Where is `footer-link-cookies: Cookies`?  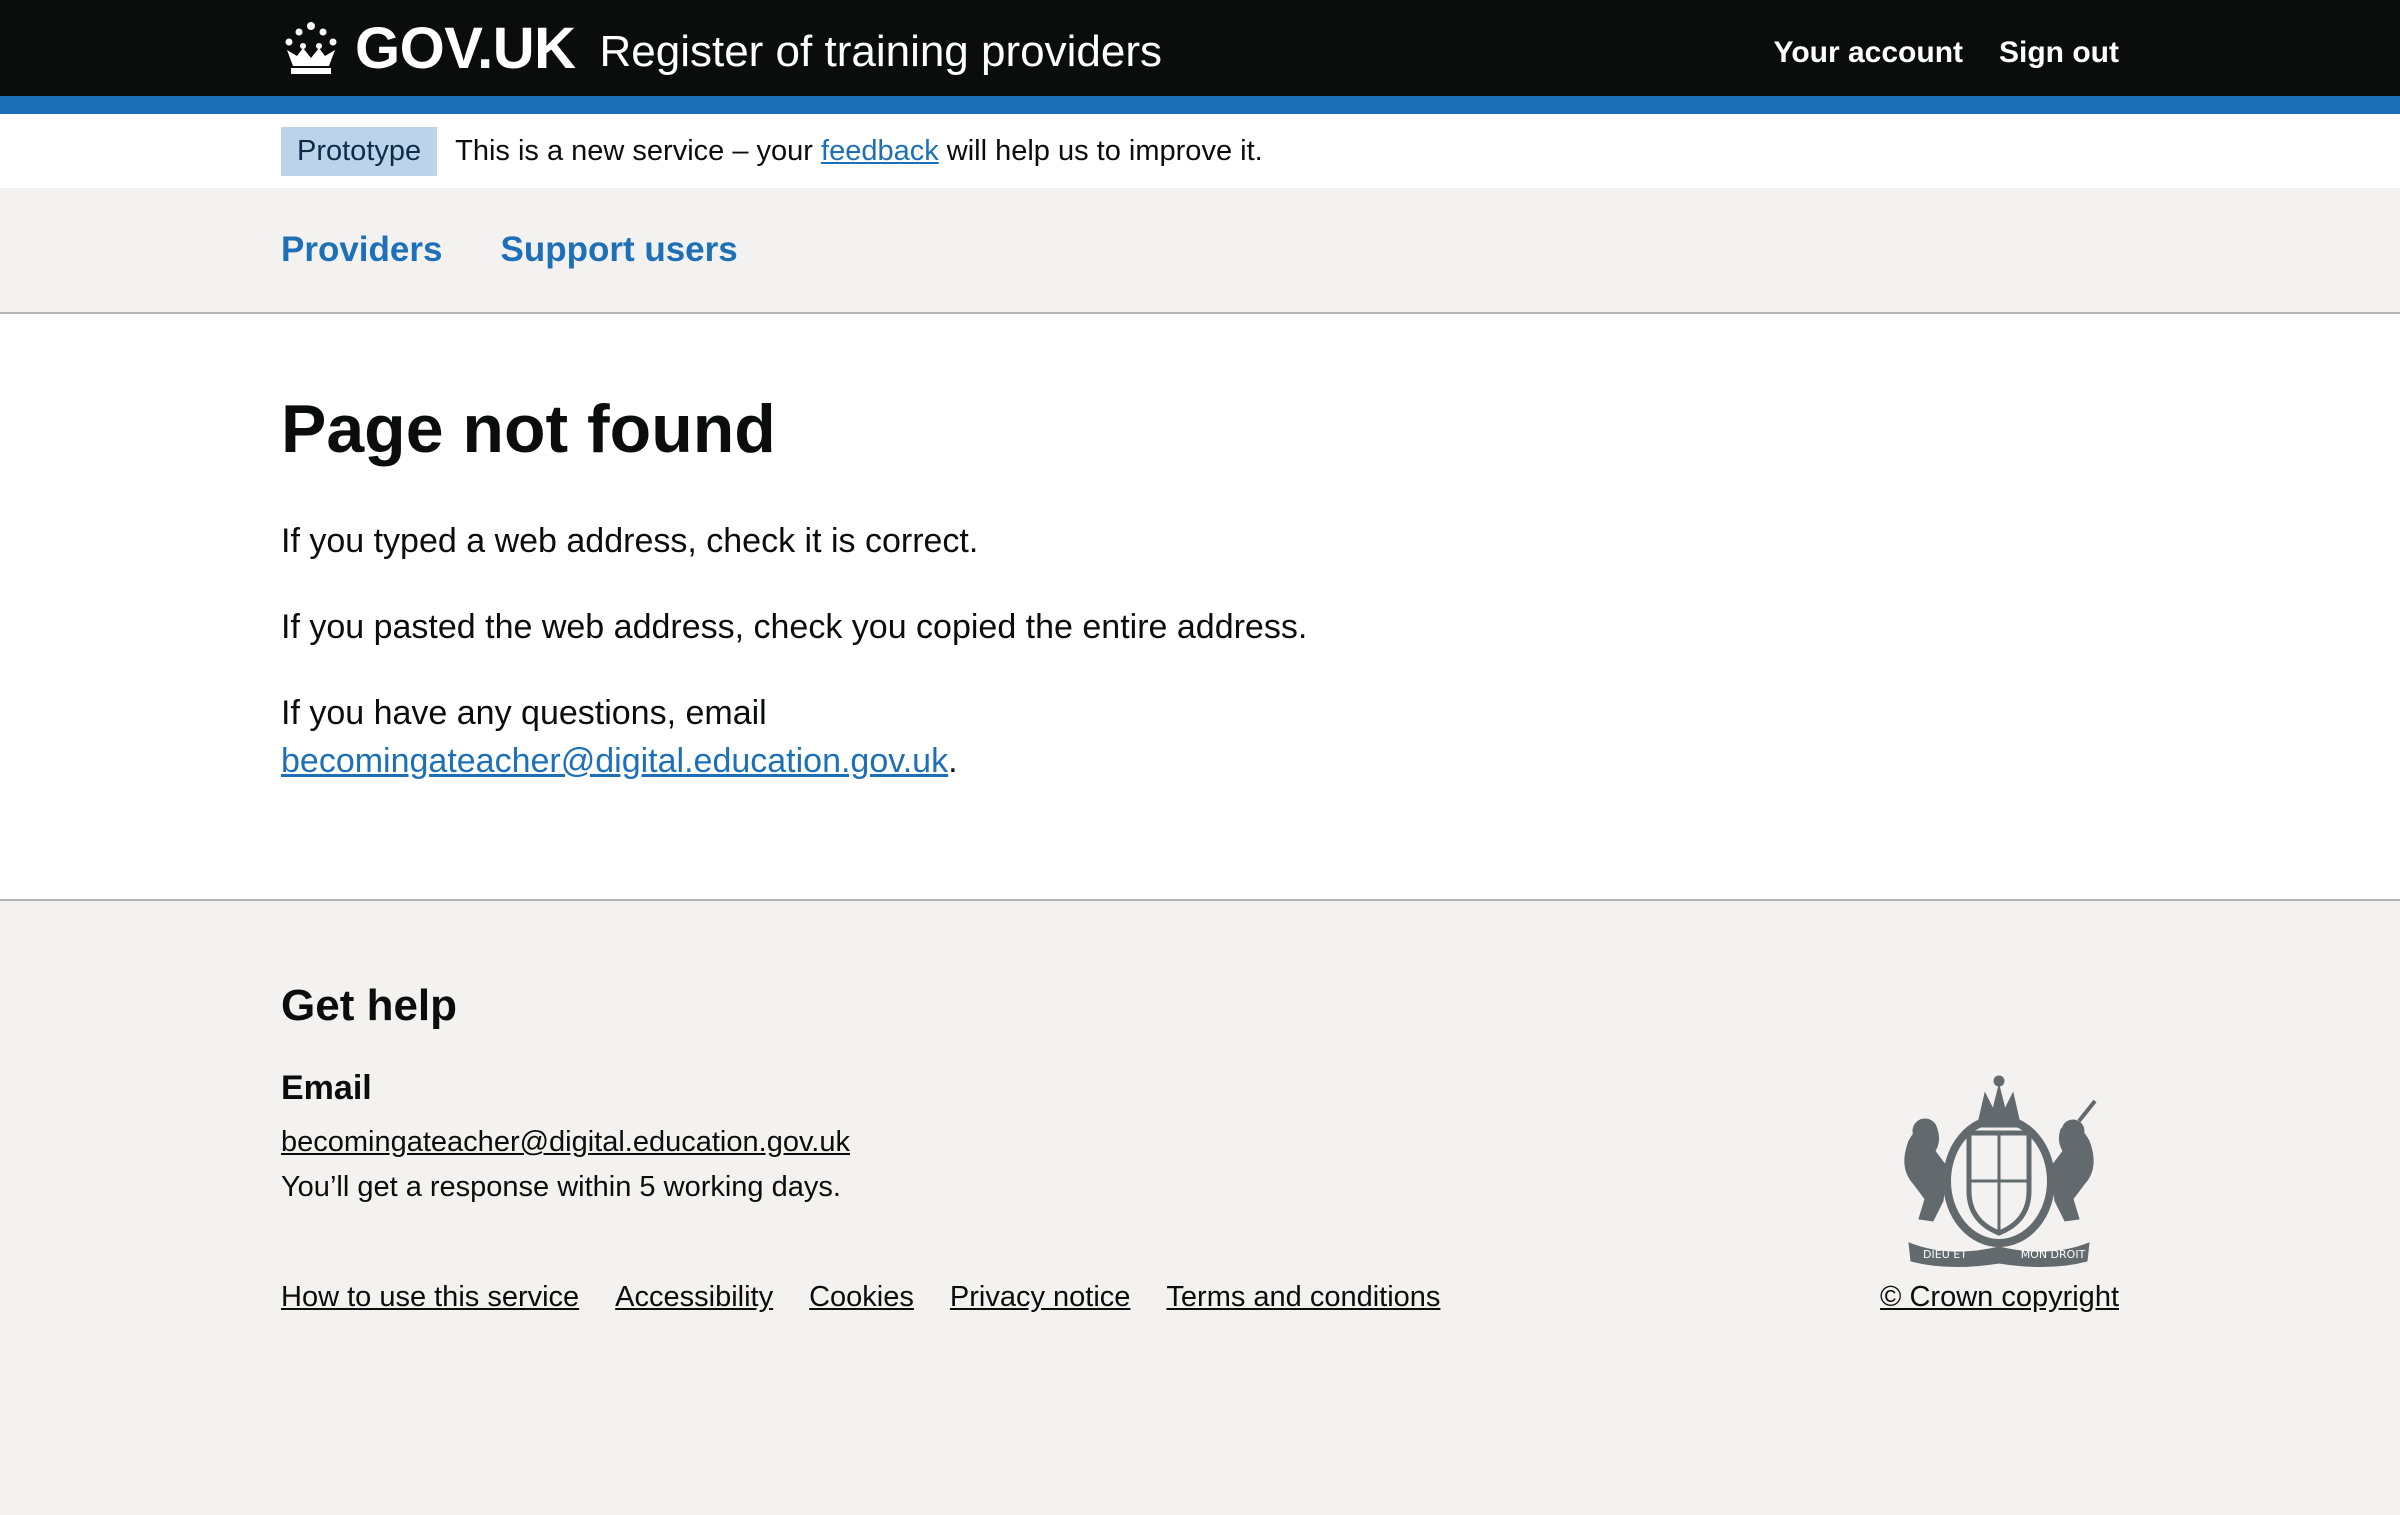
footer-link-cookies: Cookies is located at coordinates (861, 1297).